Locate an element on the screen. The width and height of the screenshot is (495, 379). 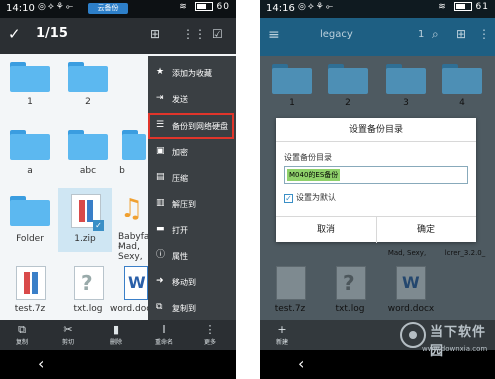
battery-indicator: ≋ 61 is located at coordinates (463, 7).